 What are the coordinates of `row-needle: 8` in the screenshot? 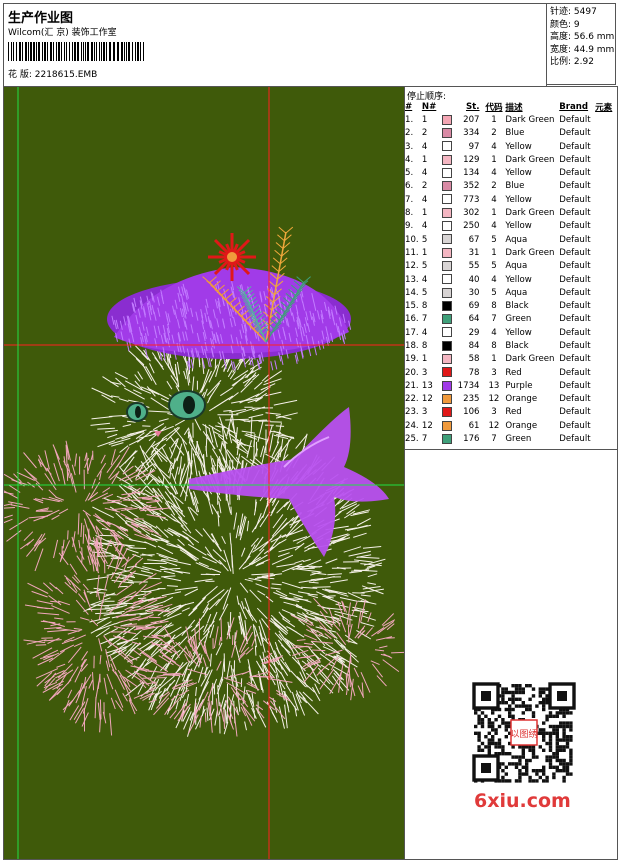 It's located at (424, 345).